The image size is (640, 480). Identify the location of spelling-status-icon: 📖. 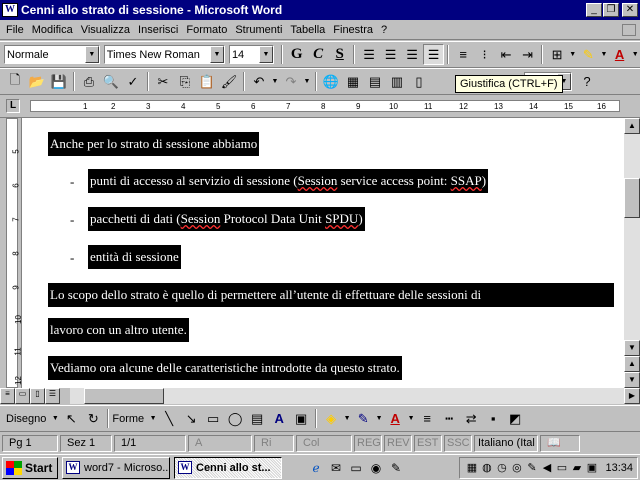
(560, 443).